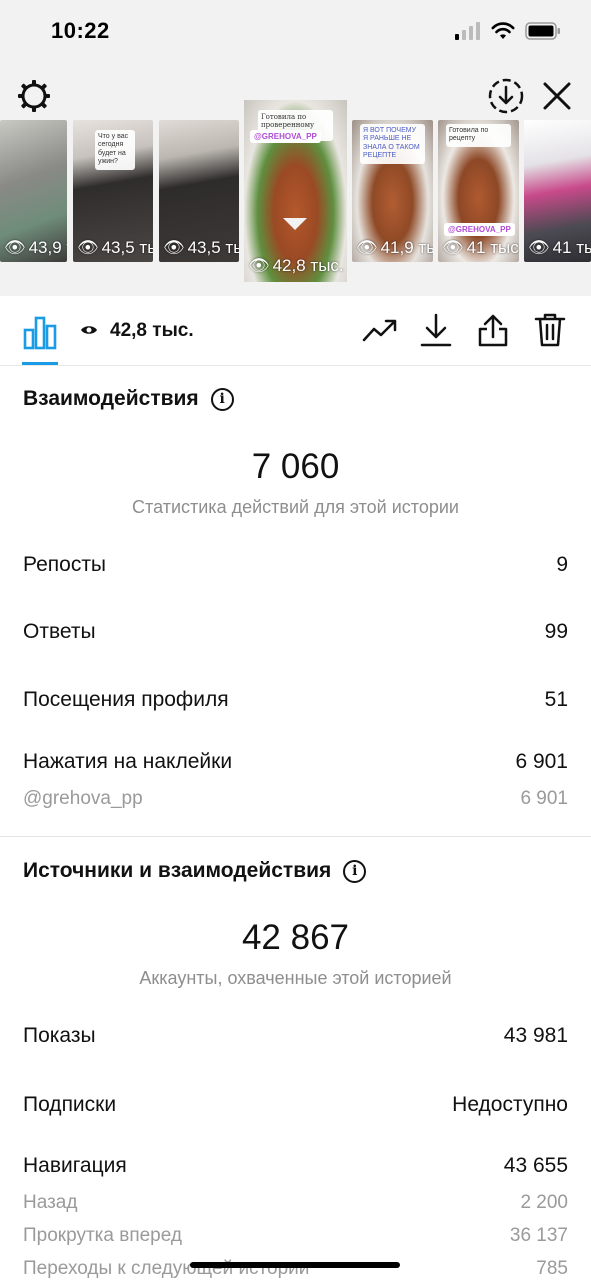 This screenshot has height=1280, width=591. What do you see at coordinates (295, 32) in the screenshot?
I see `status-bar: 10:22` at bounding box center [295, 32].